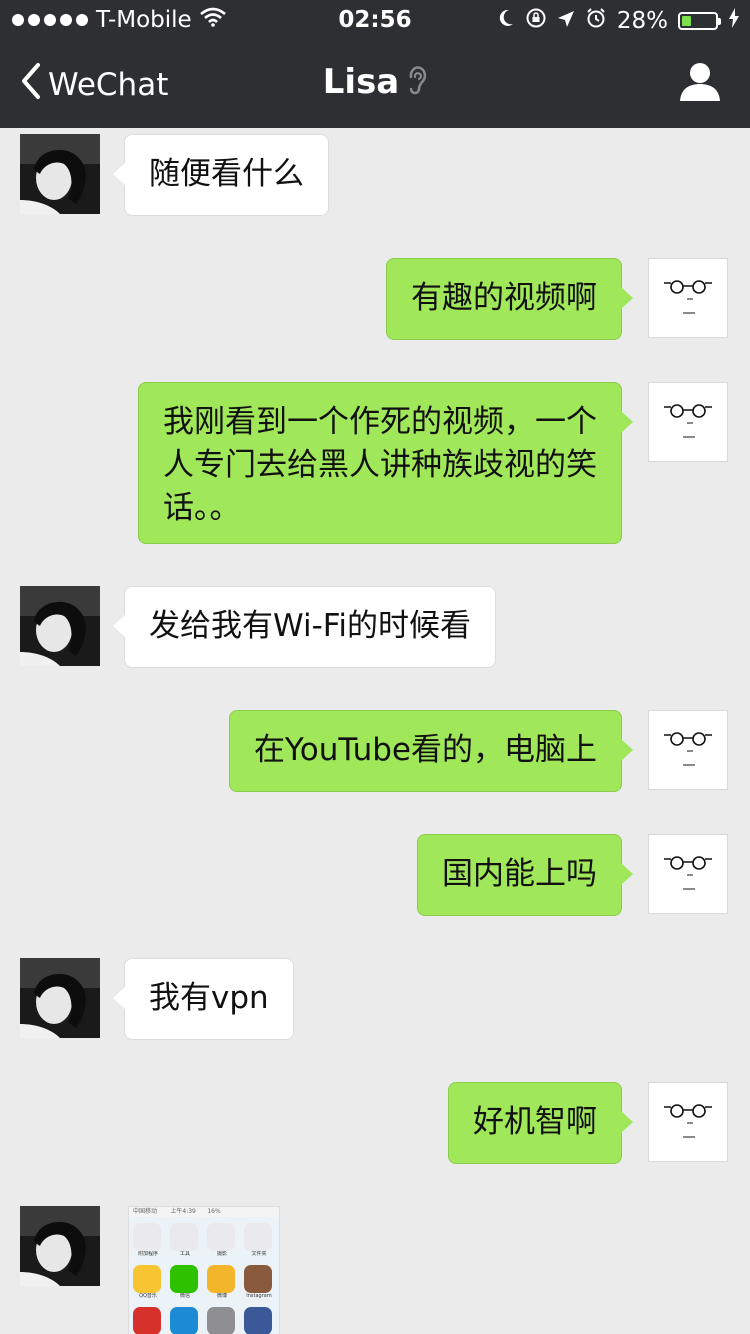 Image resolution: width=750 pixels, height=1334 pixels. I want to click on charging-bolt-icon, so click(734, 21).